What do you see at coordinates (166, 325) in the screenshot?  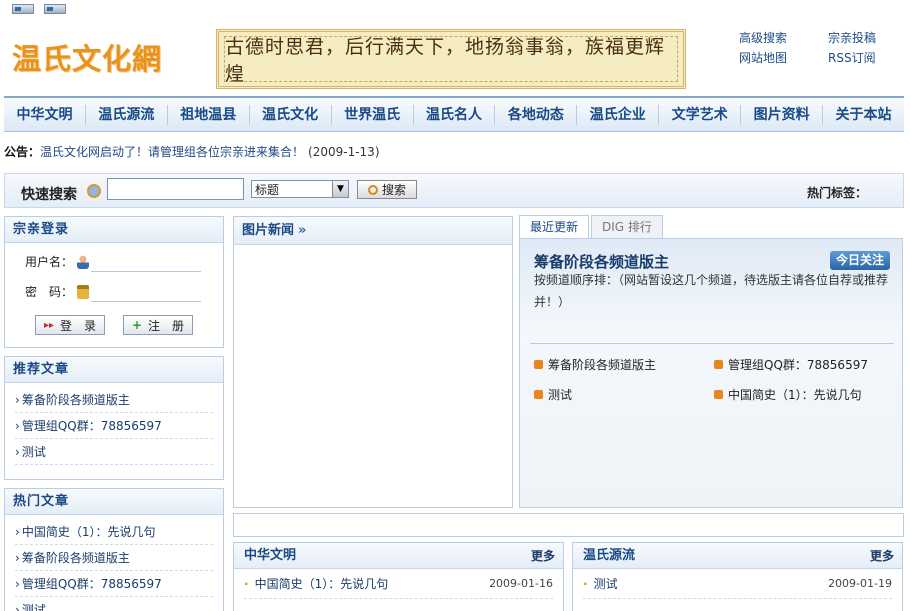 I see `register-button-label: 注 册` at bounding box center [166, 325].